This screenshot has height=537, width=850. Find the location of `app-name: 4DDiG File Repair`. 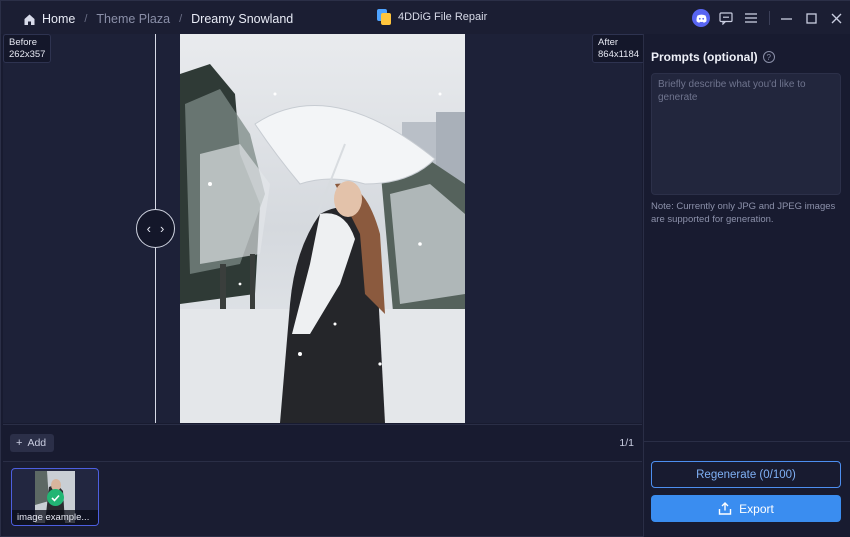

app-name: 4DDiG File Repair is located at coordinates (443, 17).